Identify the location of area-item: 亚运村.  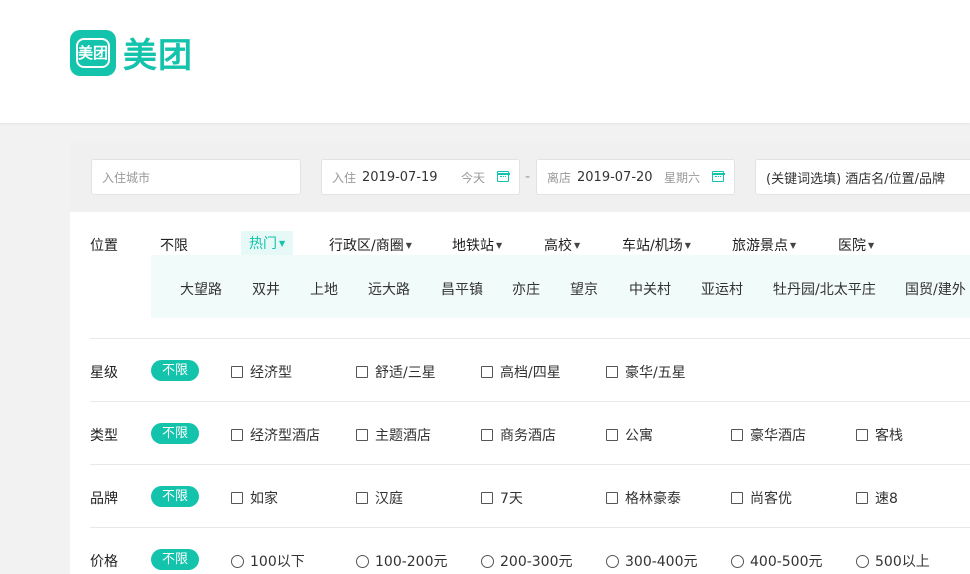
(722, 289).